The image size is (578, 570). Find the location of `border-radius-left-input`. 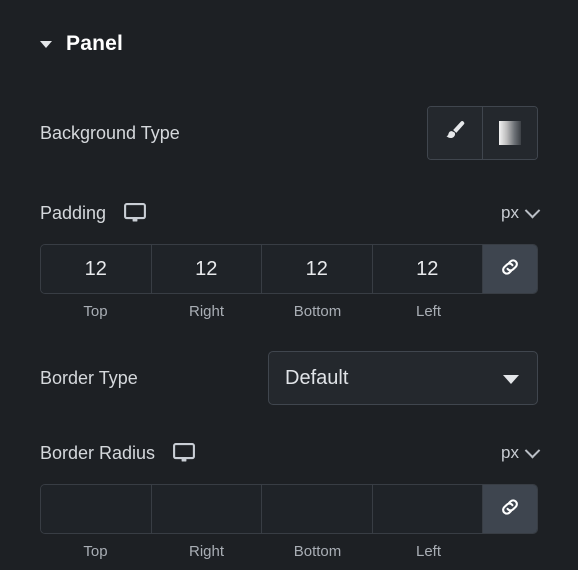

border-radius-left-input is located at coordinates (427, 509).